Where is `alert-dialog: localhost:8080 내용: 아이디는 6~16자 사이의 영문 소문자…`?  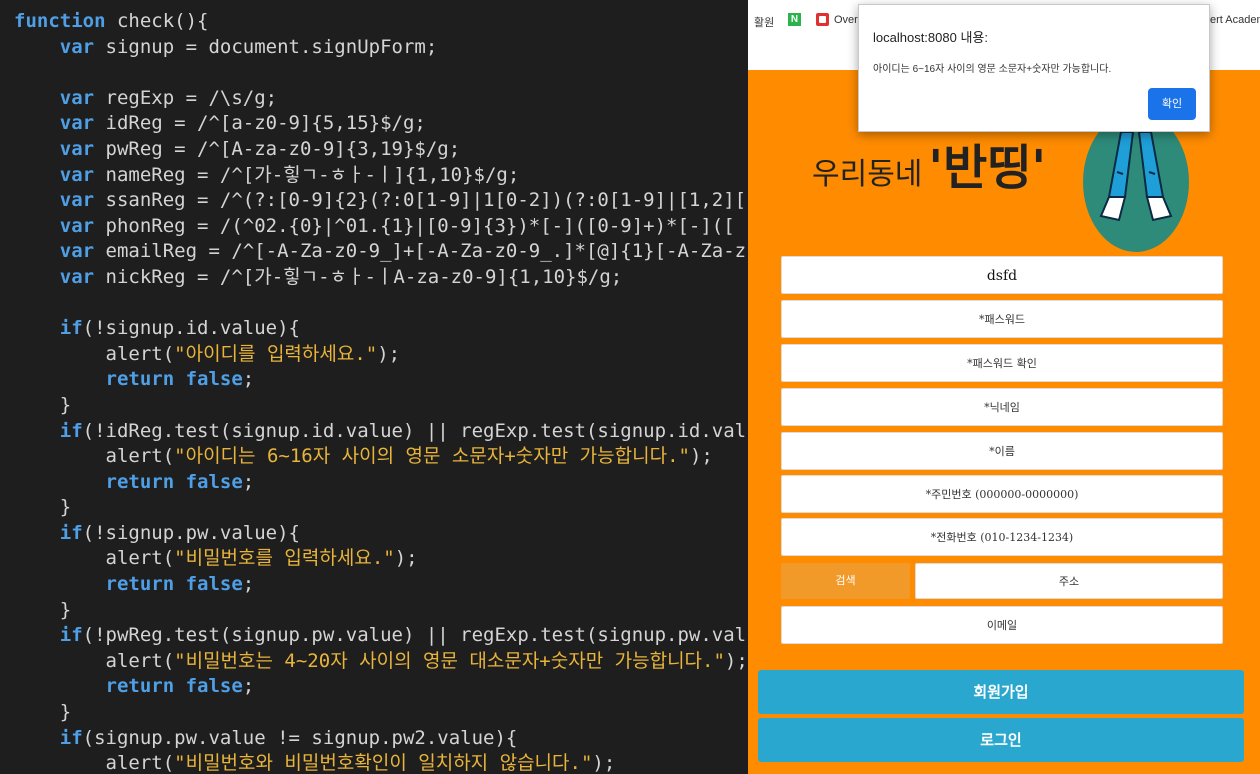
alert-dialog: localhost:8080 내용: 아이디는 6~16자 사이의 영문 소문자… is located at coordinates (1034, 68).